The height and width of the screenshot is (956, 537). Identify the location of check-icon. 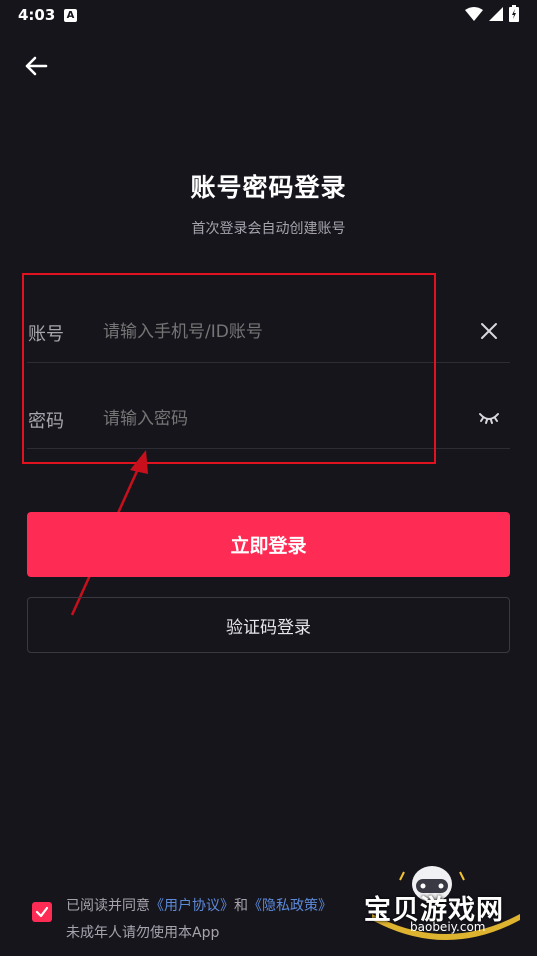
(42, 912).